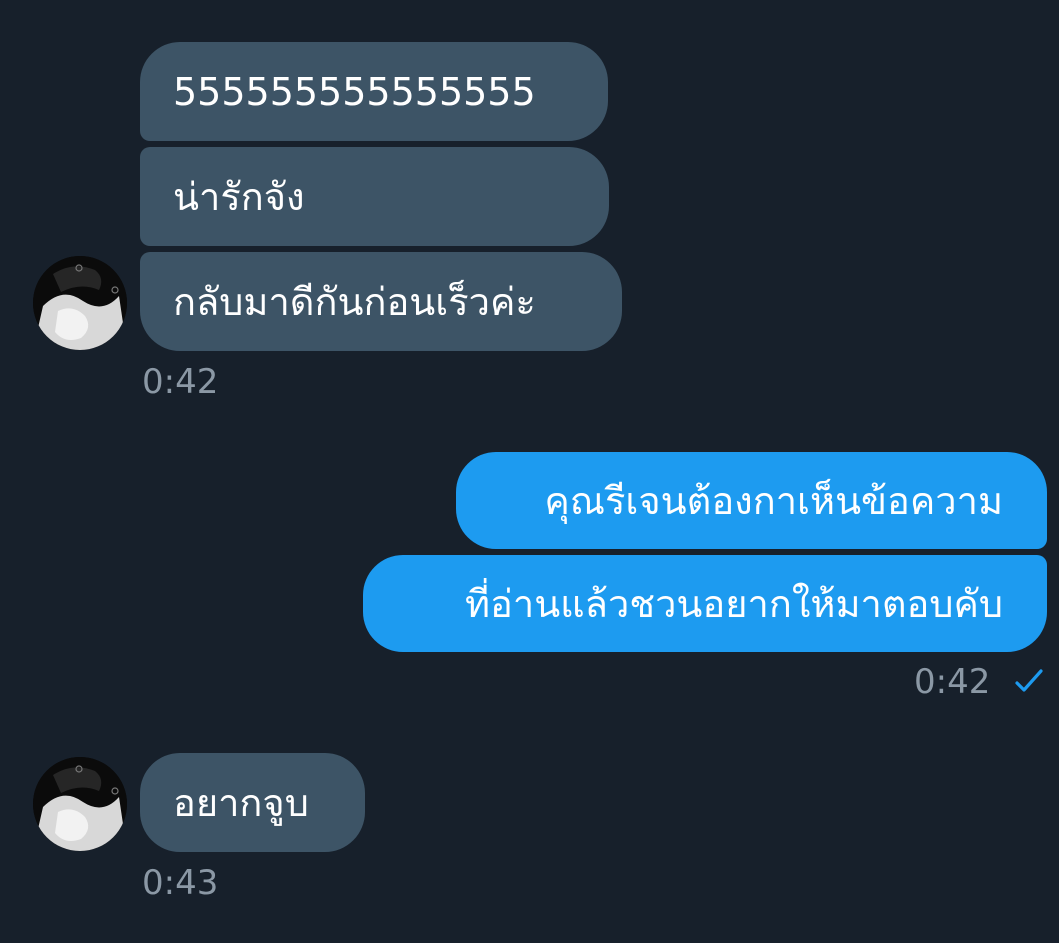 The width and height of the screenshot is (1059, 943). Describe the element at coordinates (734, 603) in the screenshot. I see `message-text: ที่อ่านแล้วชวนอยากให้มาตอบคับ` at that location.